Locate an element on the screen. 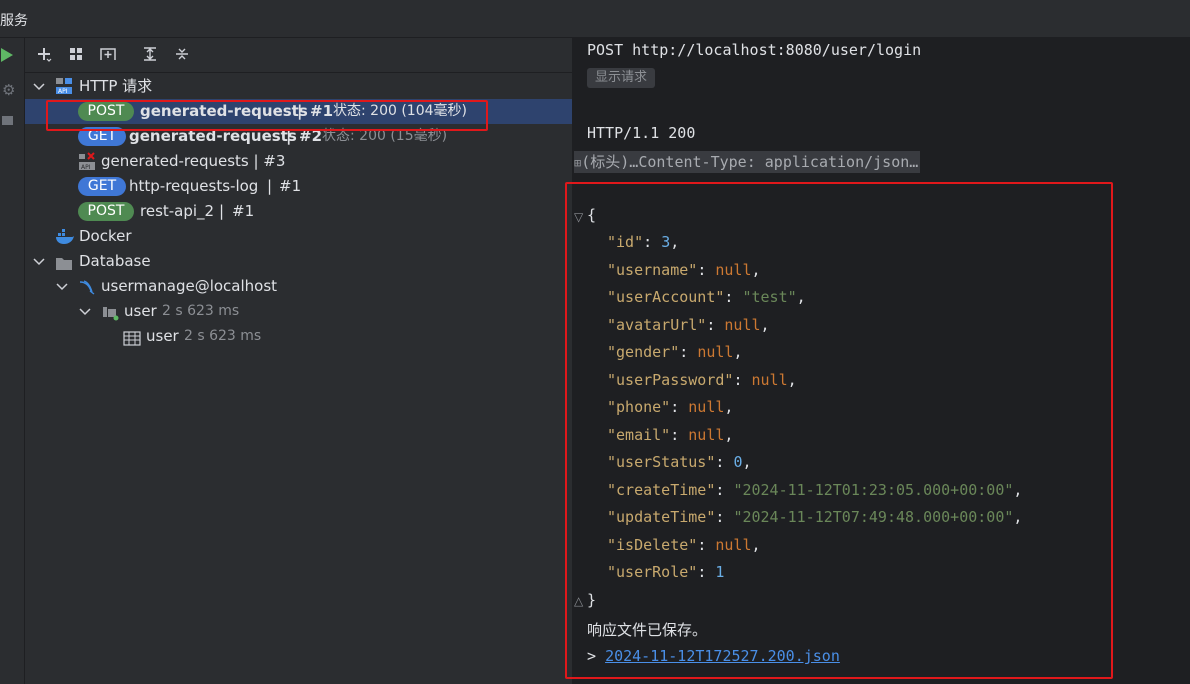 The height and width of the screenshot is (684, 1190). status-line: HTTP/1.1 200 is located at coordinates (641, 133).